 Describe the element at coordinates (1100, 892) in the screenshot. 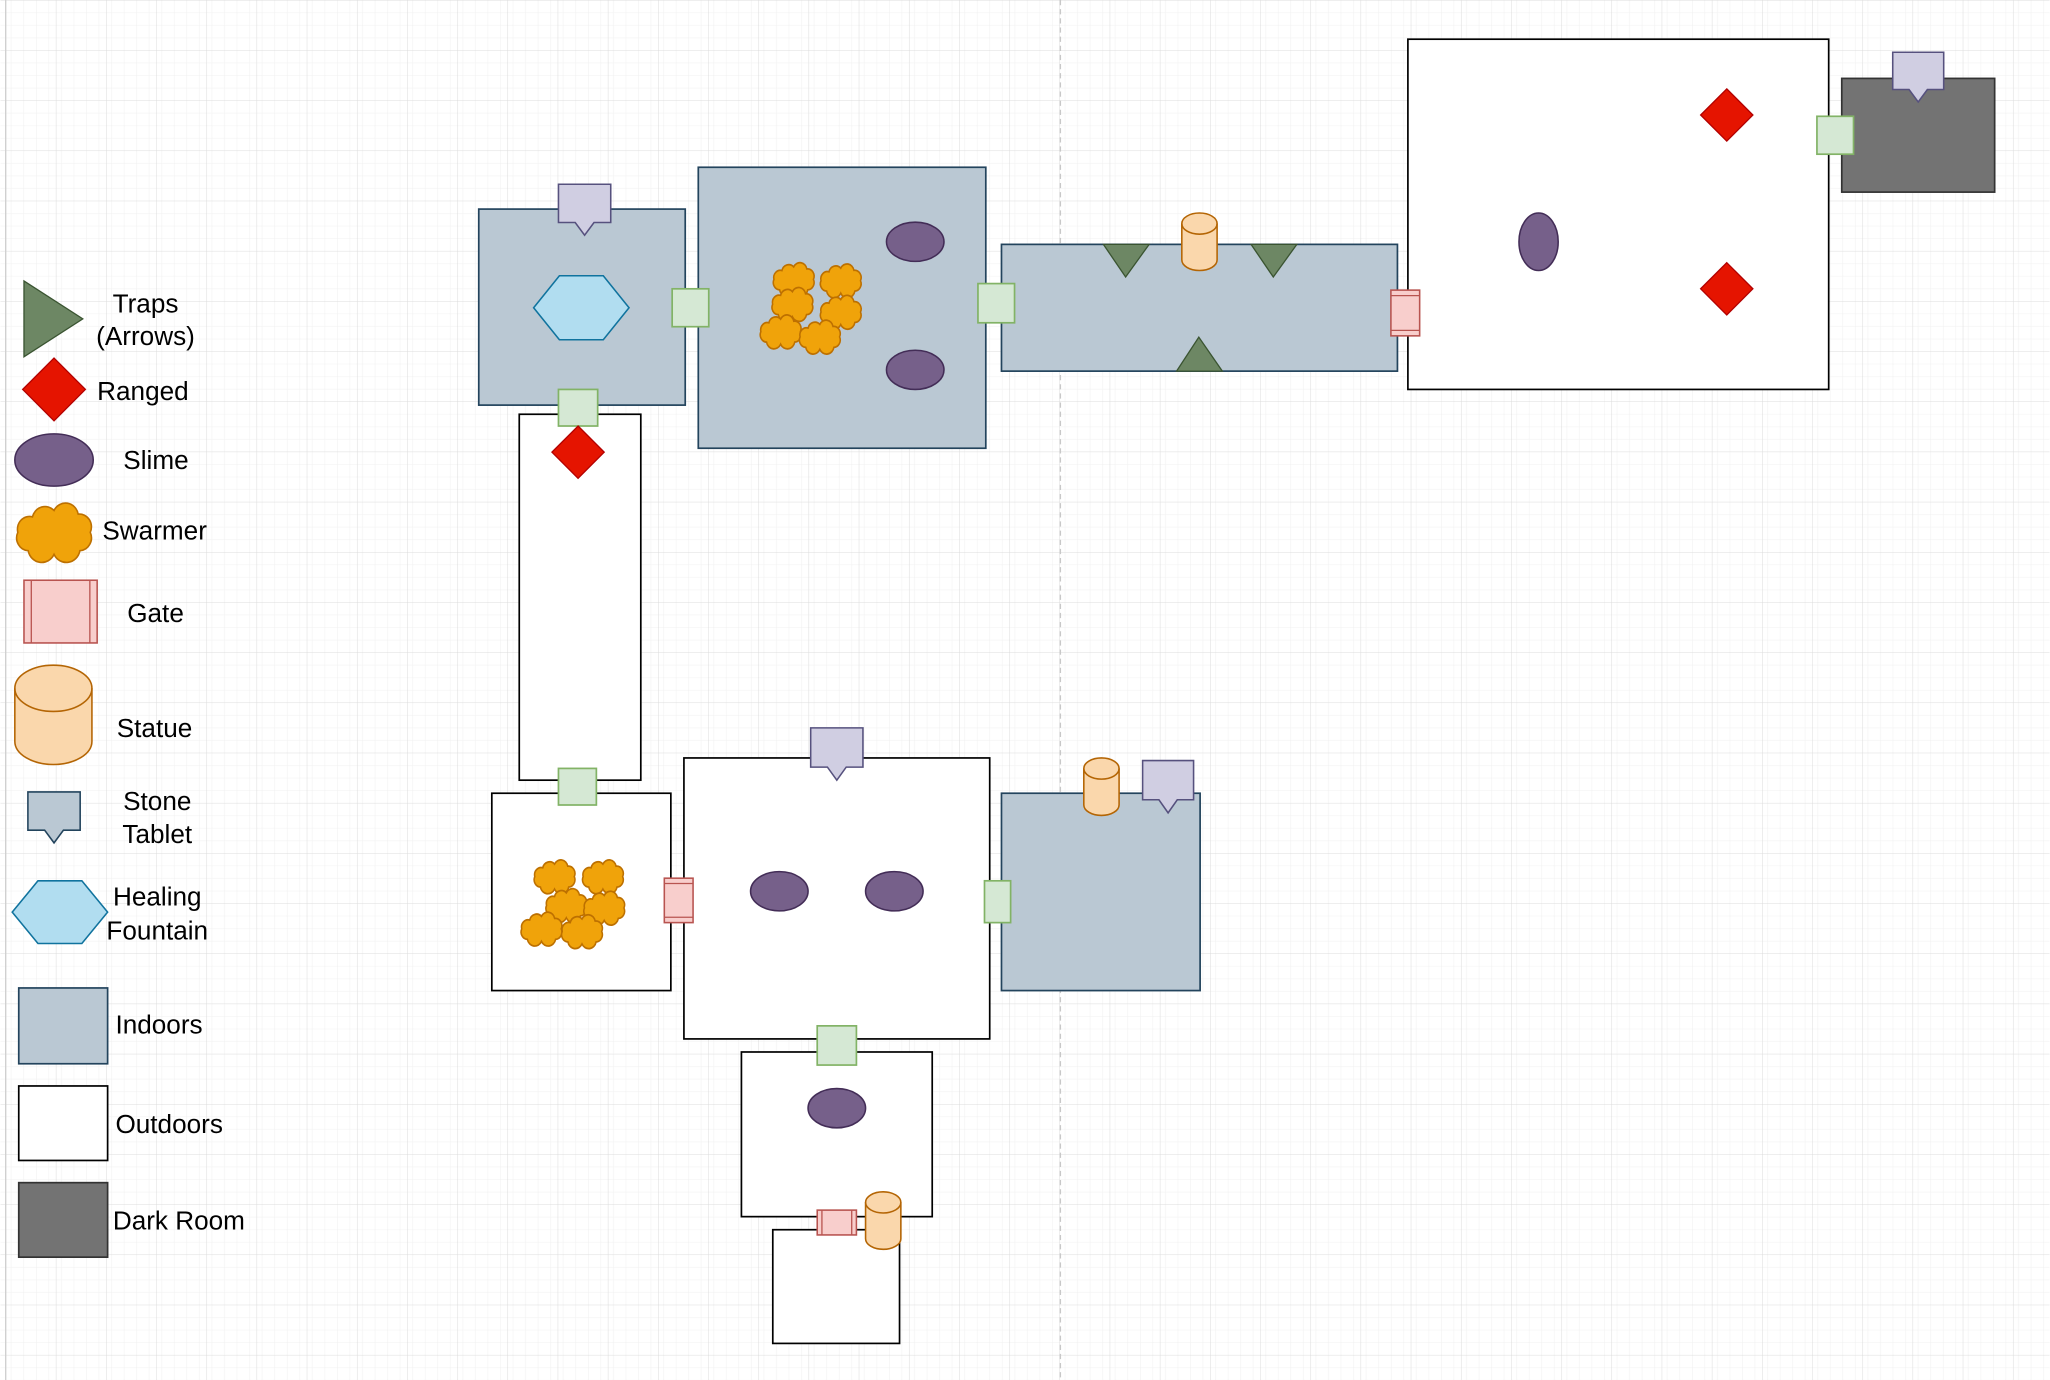

I see `room-indoors` at that location.